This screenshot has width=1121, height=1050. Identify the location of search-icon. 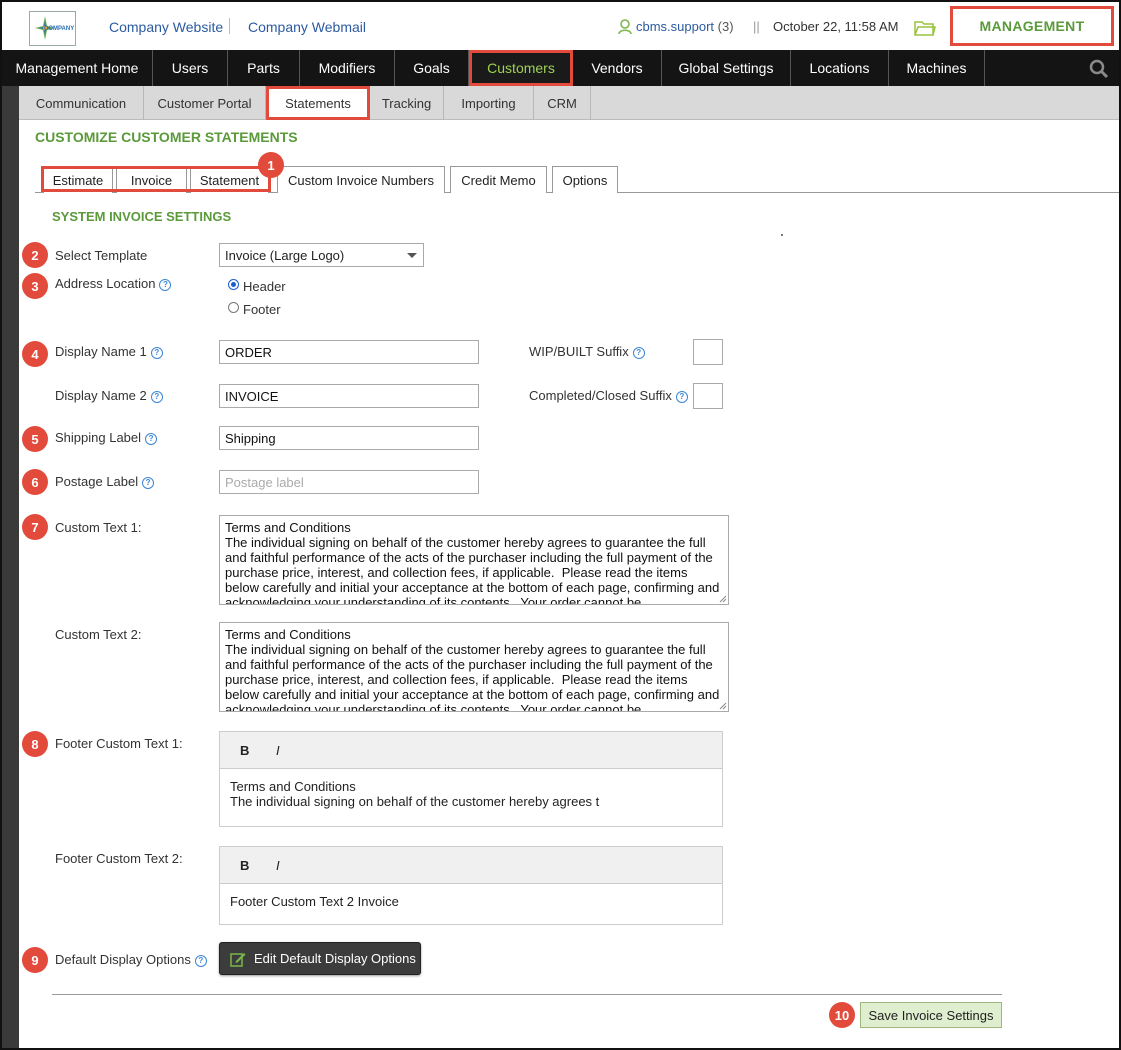
(1099, 69).